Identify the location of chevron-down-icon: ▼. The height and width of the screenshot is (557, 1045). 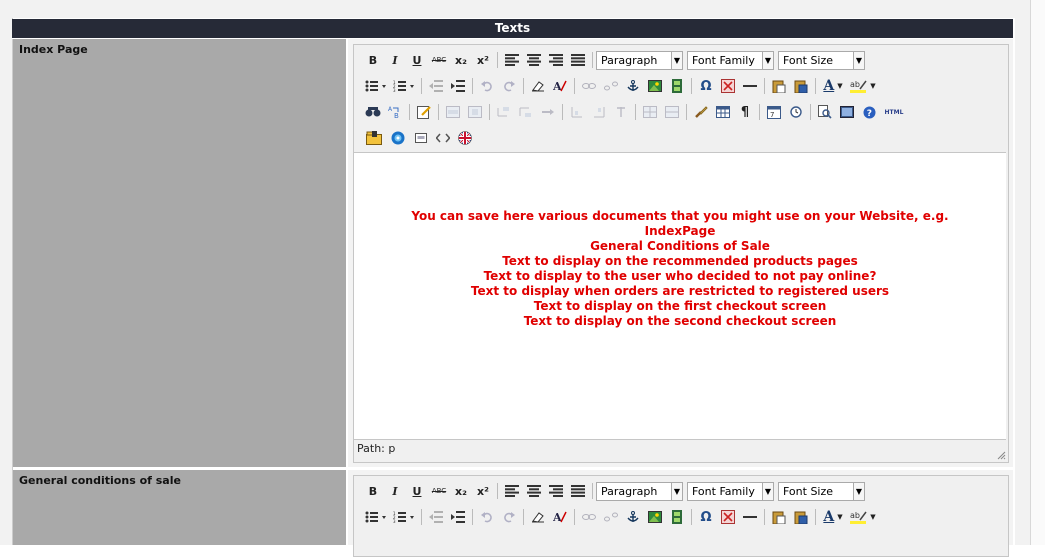
(840, 517).